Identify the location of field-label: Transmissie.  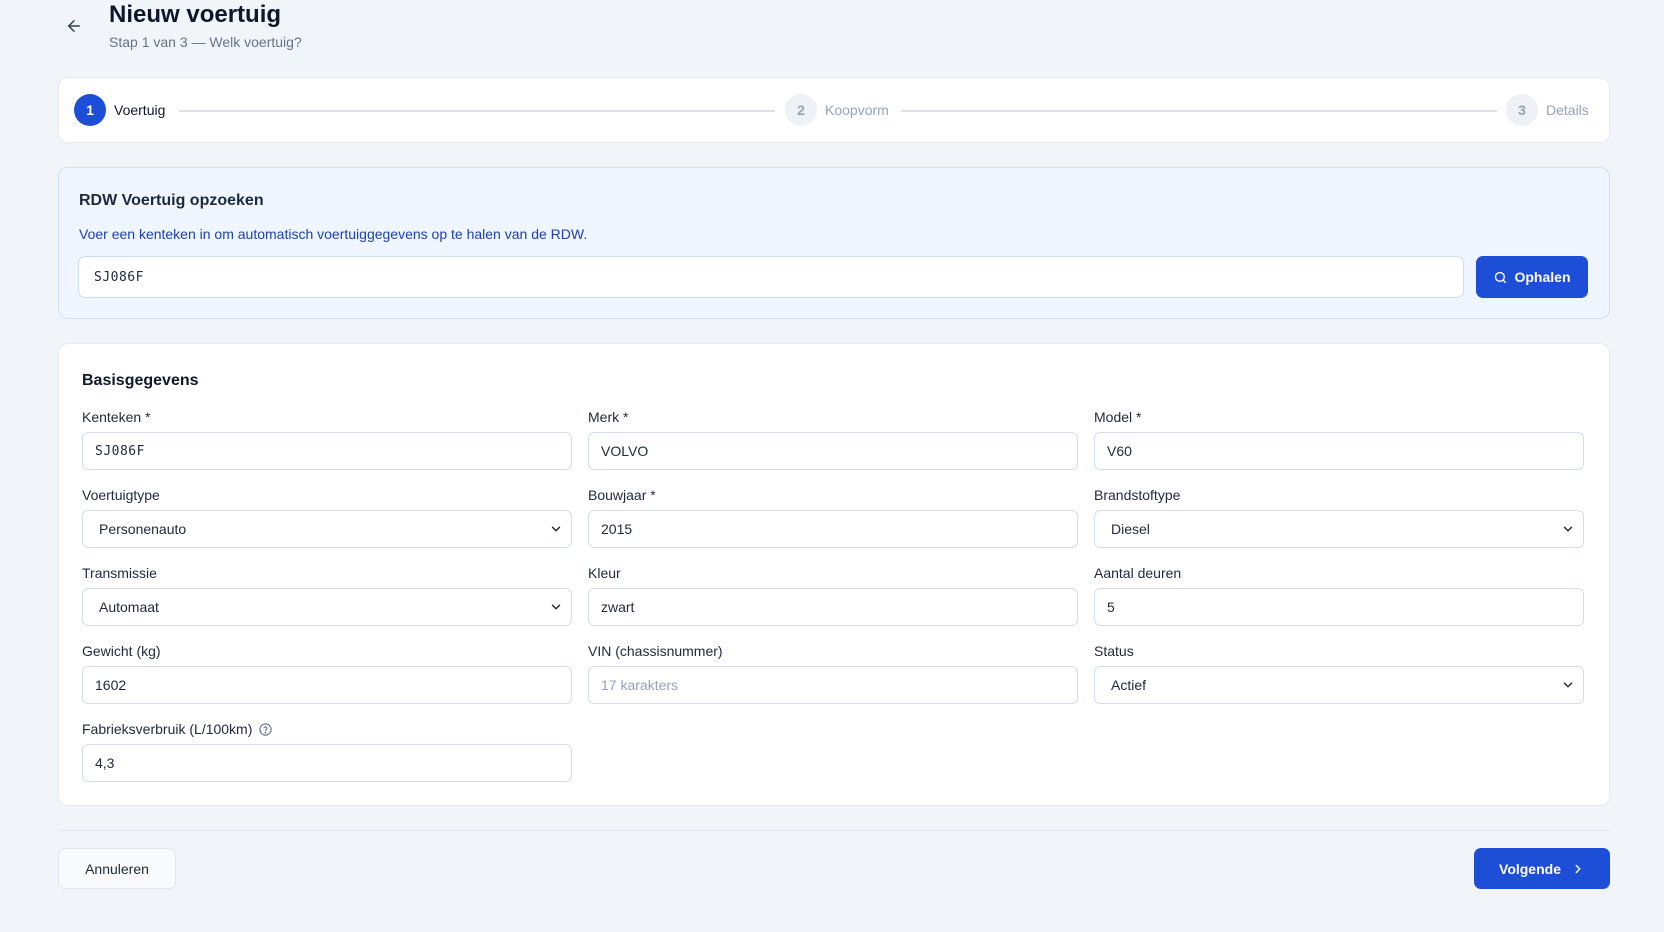
(119, 573).